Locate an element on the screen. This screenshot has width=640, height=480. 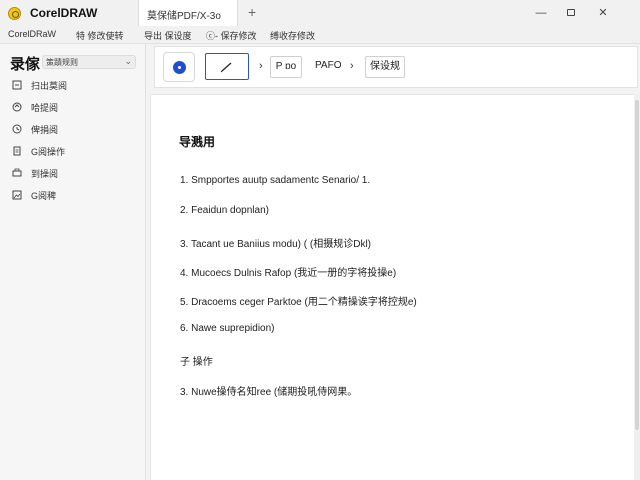
add-tab-button: + is located at coordinates (252, 12).